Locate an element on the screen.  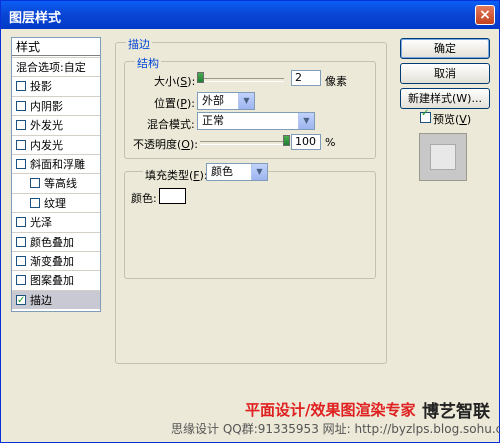
check-icon is located at coordinates (425, 115).